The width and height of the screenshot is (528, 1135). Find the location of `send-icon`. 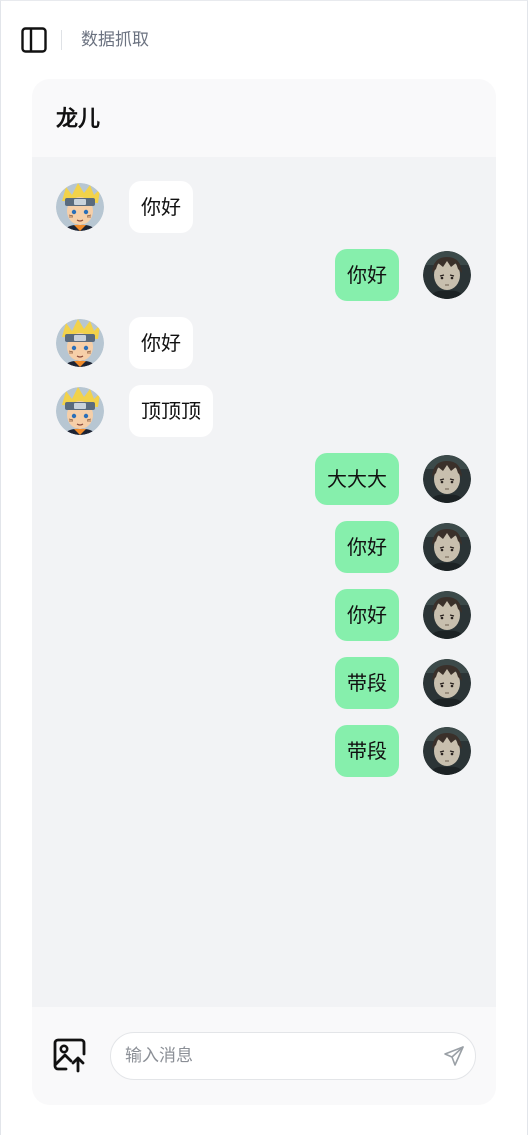

send-icon is located at coordinates (454, 1056).